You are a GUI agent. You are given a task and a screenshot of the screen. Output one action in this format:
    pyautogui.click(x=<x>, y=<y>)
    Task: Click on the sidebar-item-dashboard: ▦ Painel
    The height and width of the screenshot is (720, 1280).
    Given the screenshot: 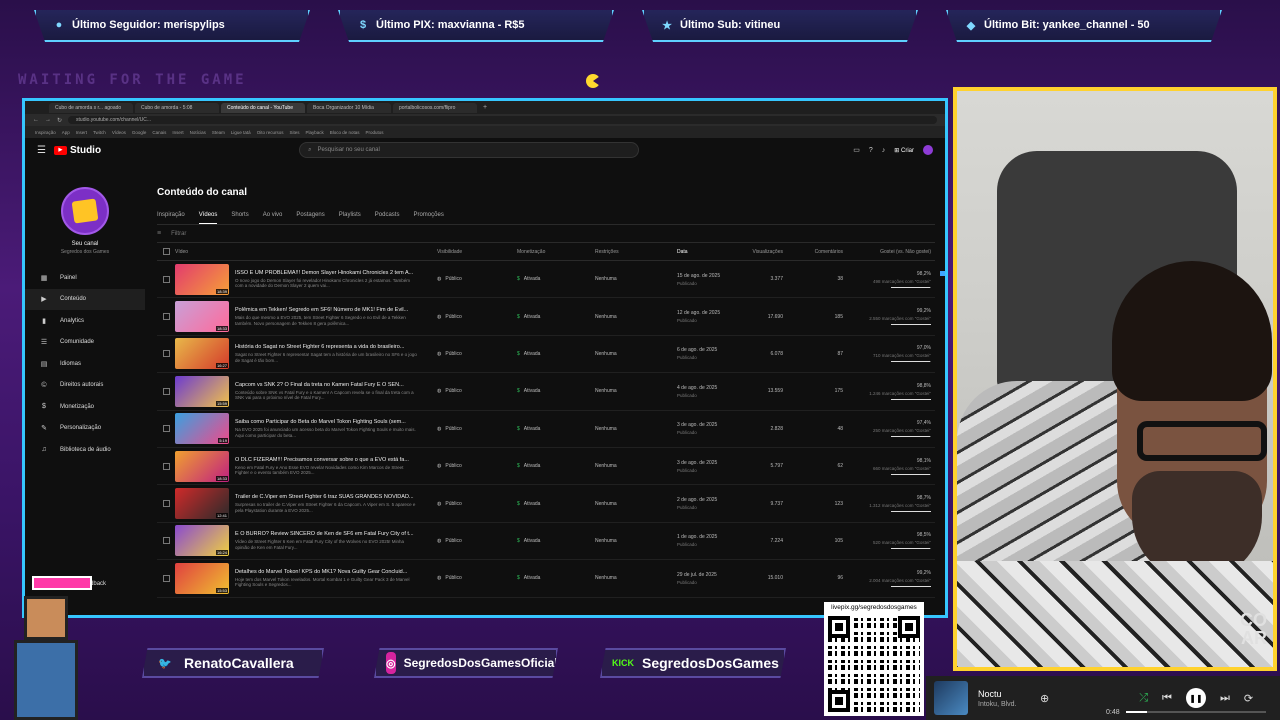 What is the action you would take?
    pyautogui.click(x=85, y=278)
    